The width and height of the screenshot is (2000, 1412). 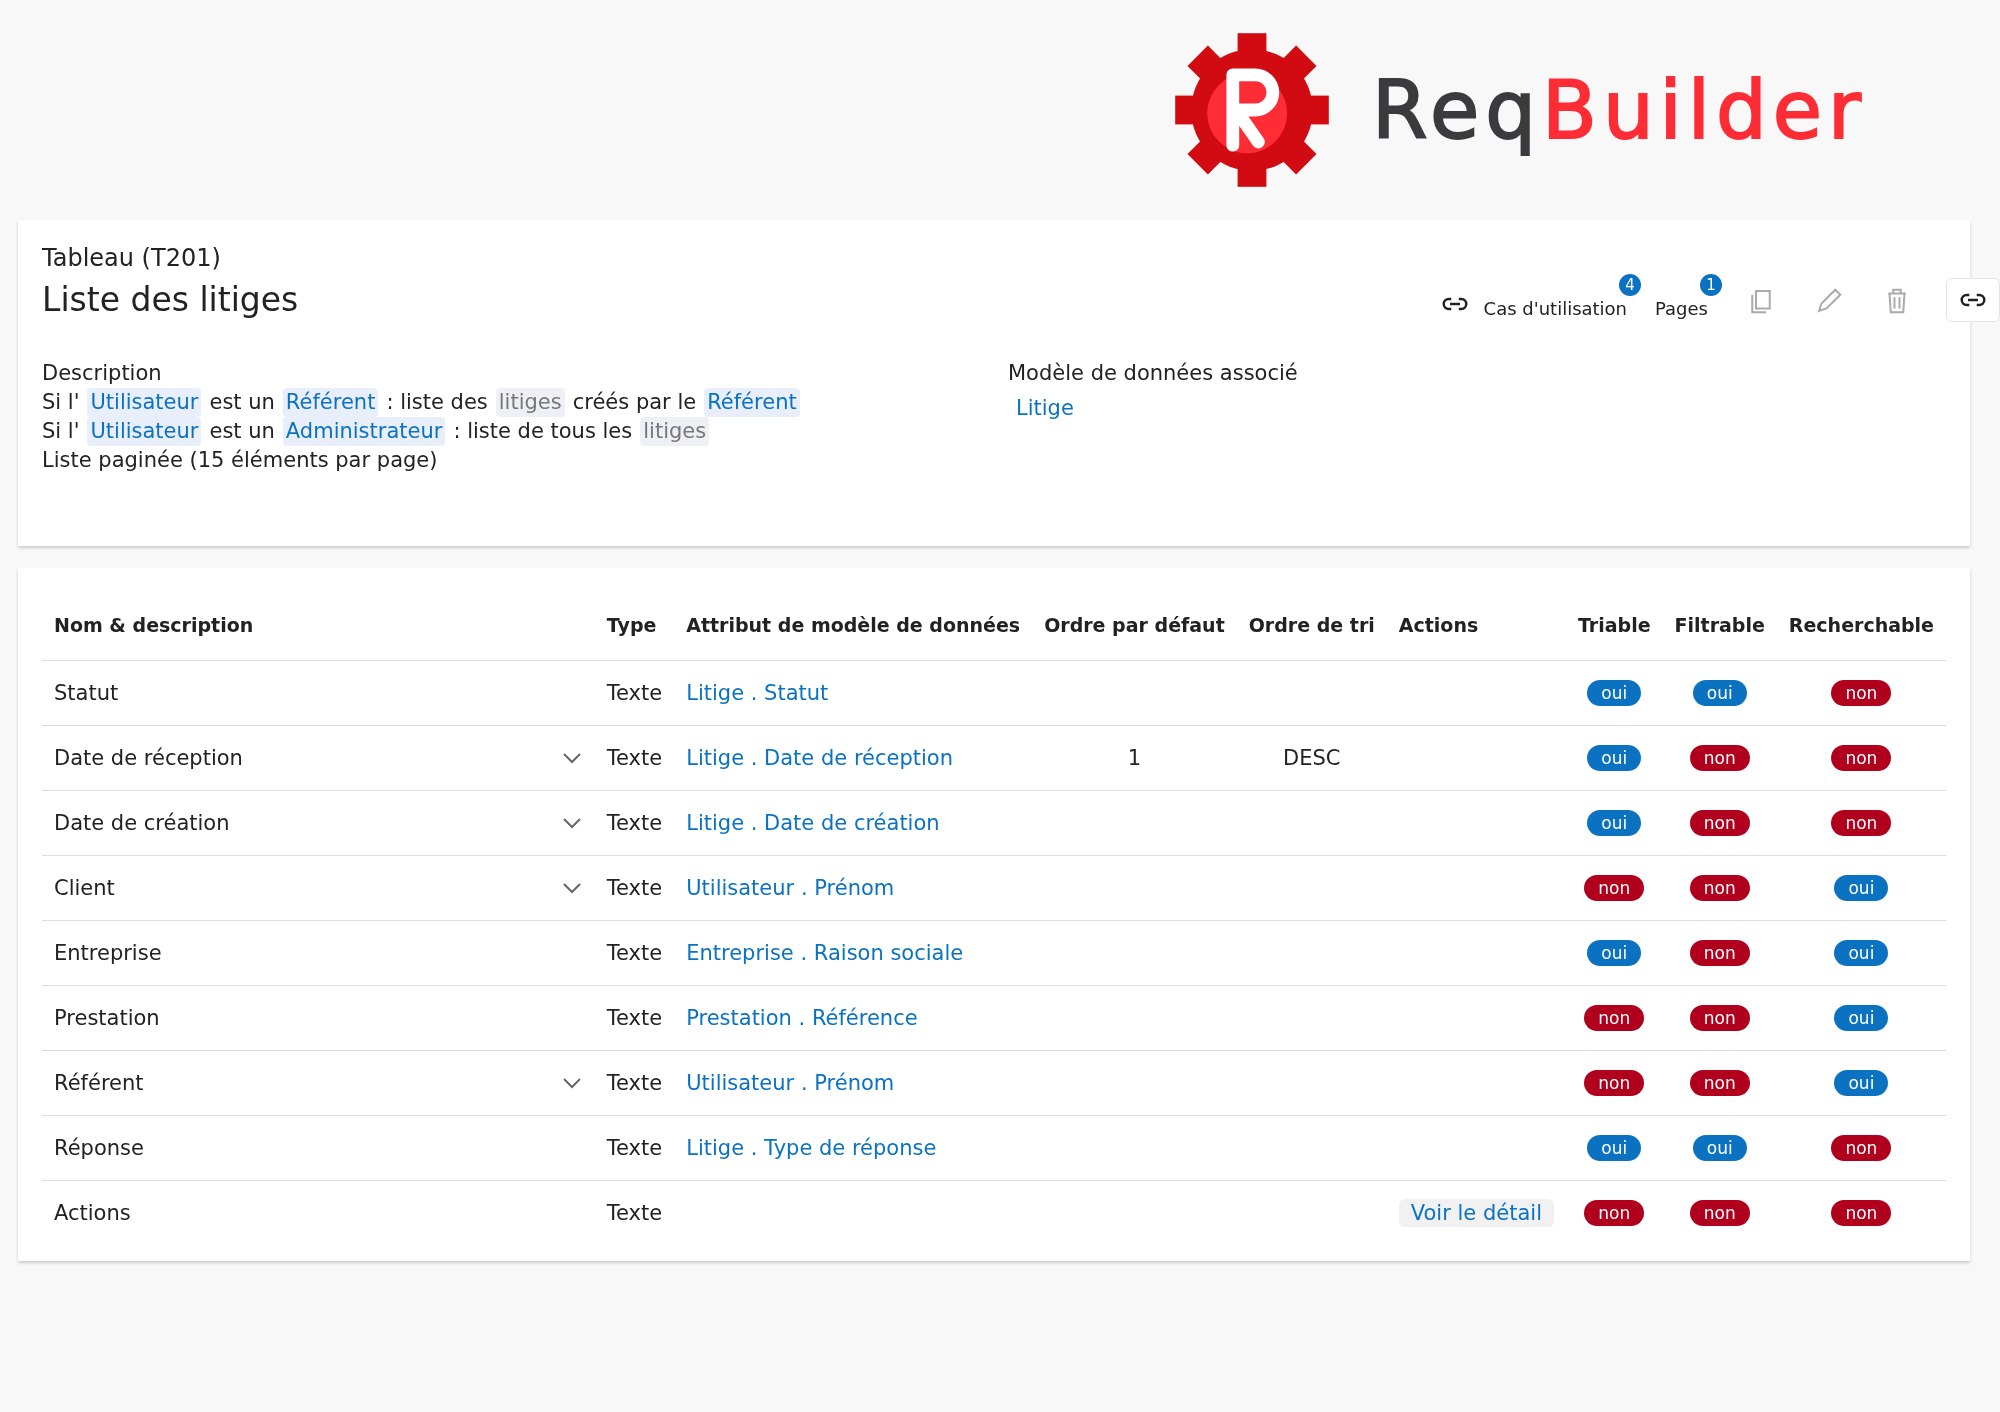 What do you see at coordinates (170, 299) in the screenshot?
I see `page-title: Liste des litiges` at bounding box center [170, 299].